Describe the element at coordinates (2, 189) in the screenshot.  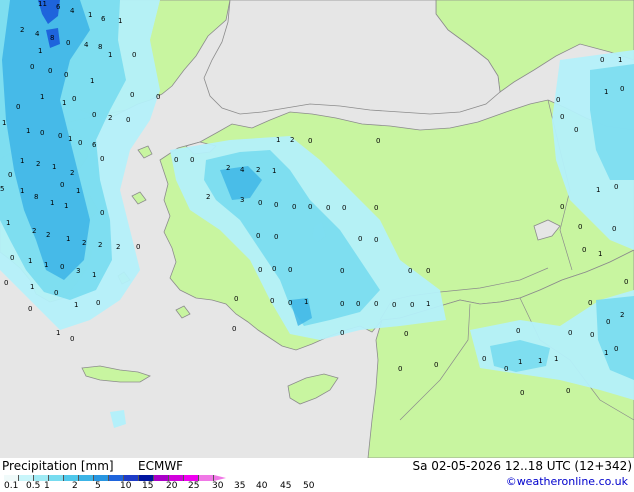
I see `precip-value: 5` at that location.